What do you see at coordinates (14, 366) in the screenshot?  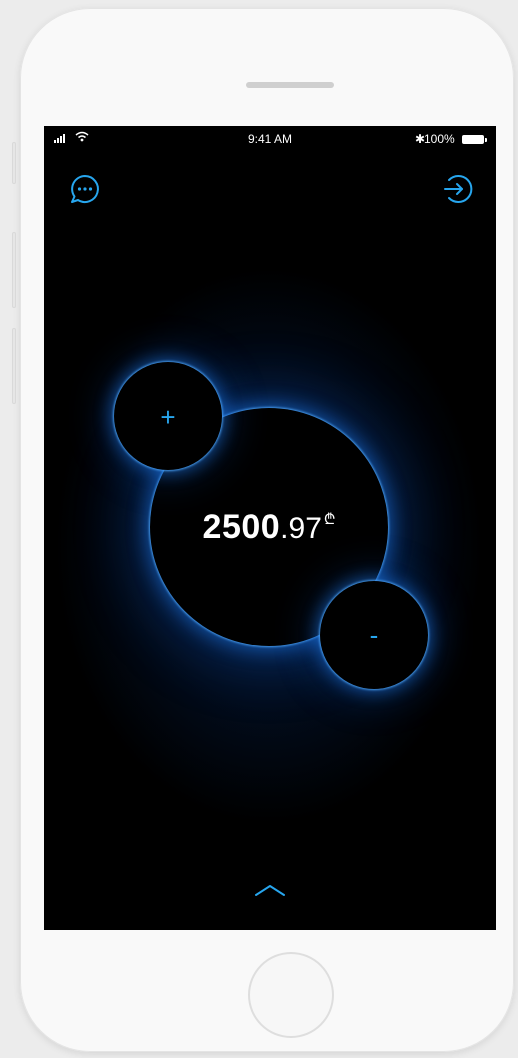 I see `volume-down-button` at bounding box center [14, 366].